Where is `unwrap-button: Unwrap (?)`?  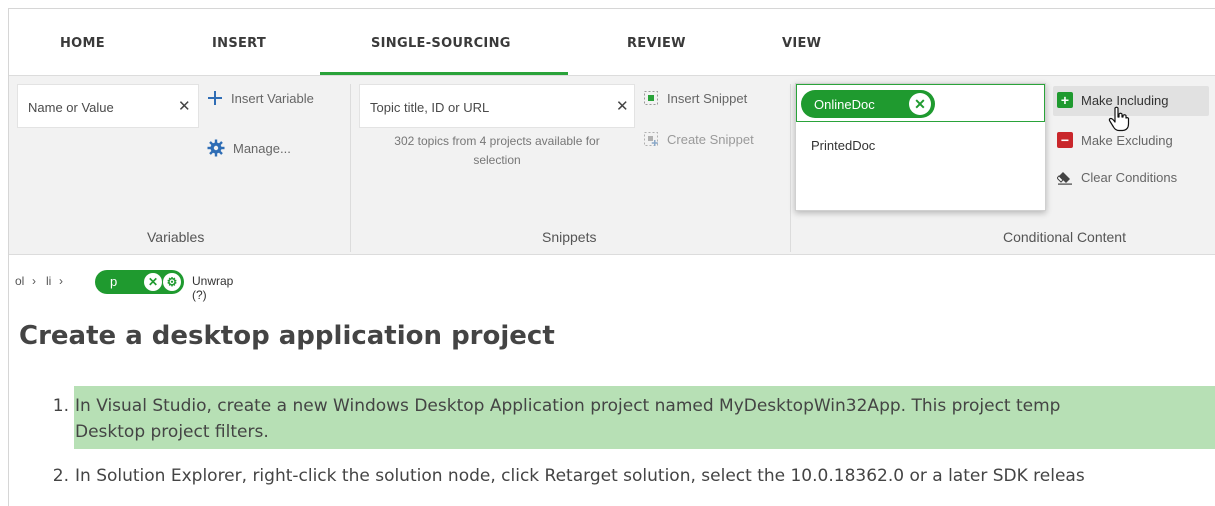
unwrap-button: Unwrap (?) is located at coordinates (212, 288).